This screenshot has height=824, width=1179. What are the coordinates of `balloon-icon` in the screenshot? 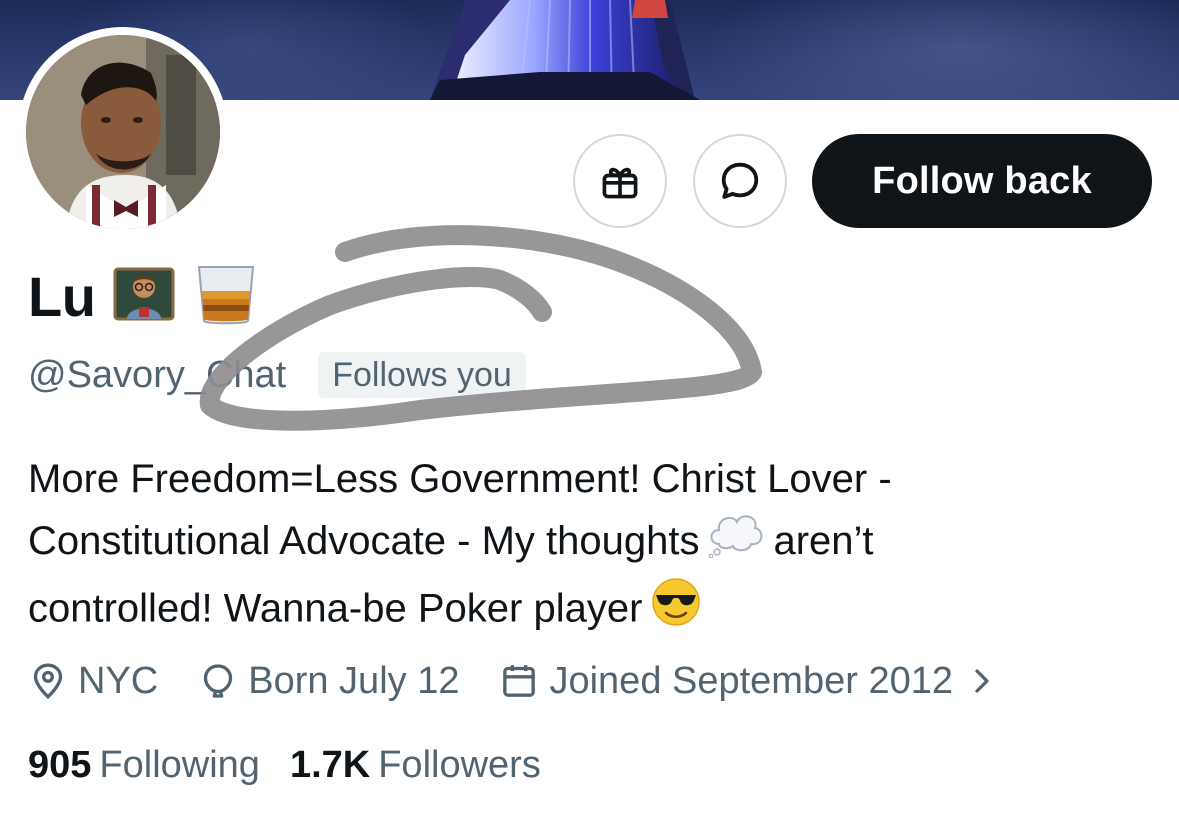 It's located at (218, 681).